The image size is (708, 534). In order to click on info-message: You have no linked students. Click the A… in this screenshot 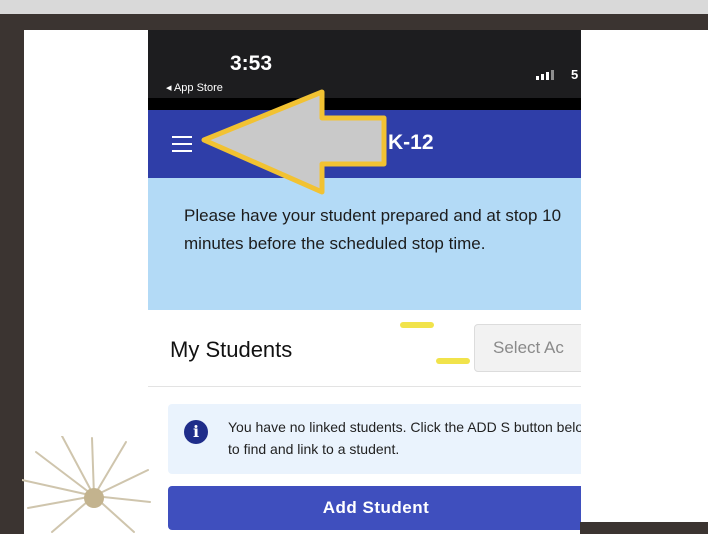, I will do `click(404, 438)`.